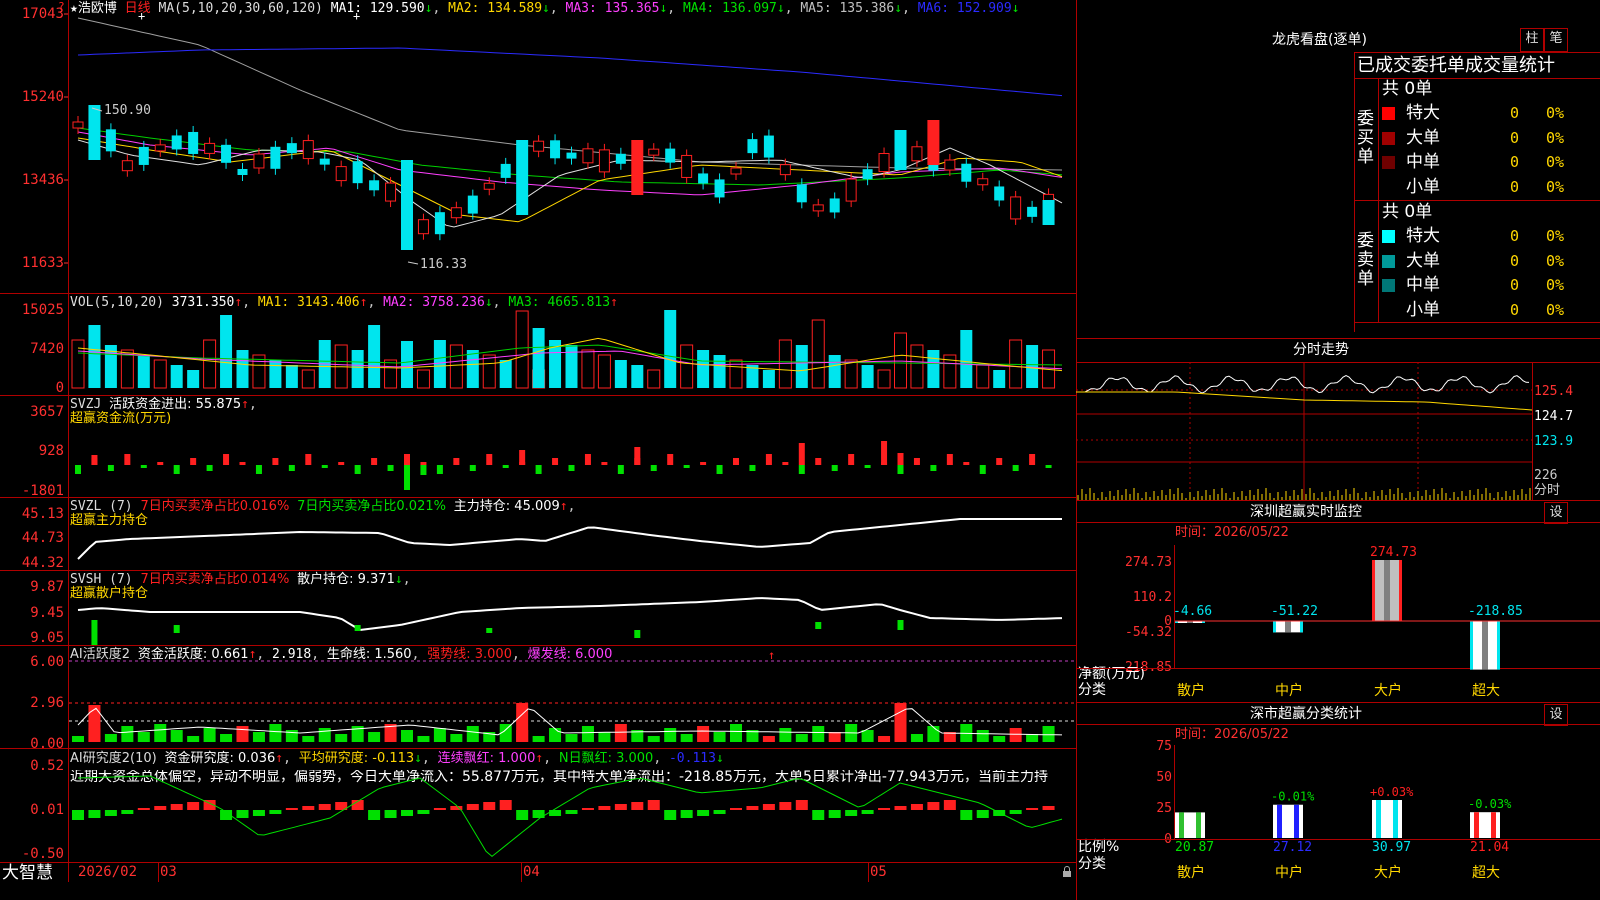  I want to click on sz-class-value: 30.97, so click(1391, 847).